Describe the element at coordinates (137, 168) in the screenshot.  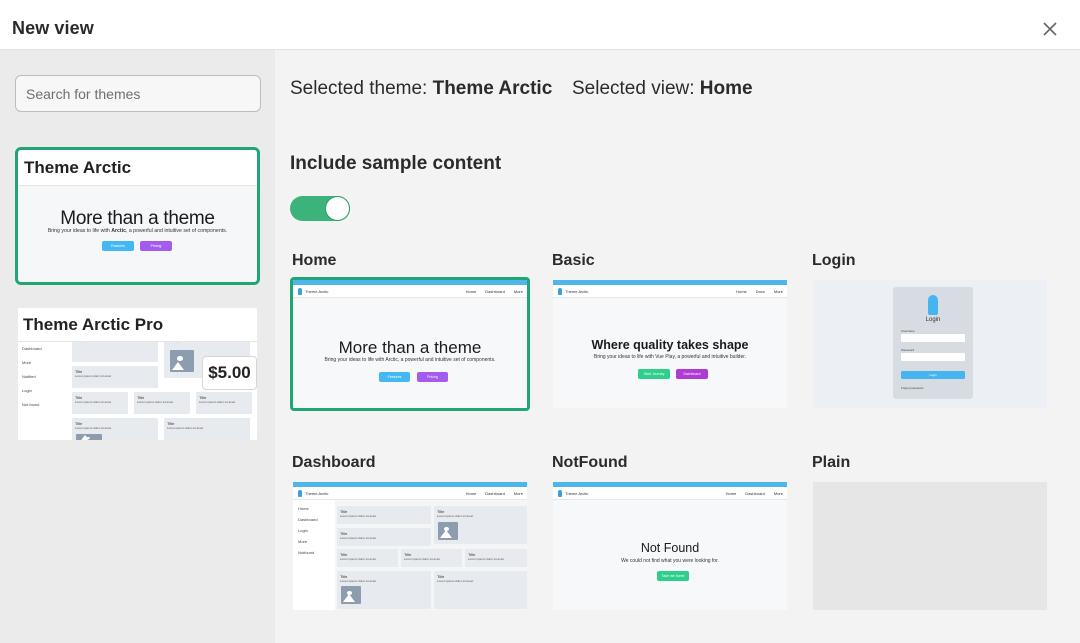
I see `theme-name: Theme Arctic` at that location.